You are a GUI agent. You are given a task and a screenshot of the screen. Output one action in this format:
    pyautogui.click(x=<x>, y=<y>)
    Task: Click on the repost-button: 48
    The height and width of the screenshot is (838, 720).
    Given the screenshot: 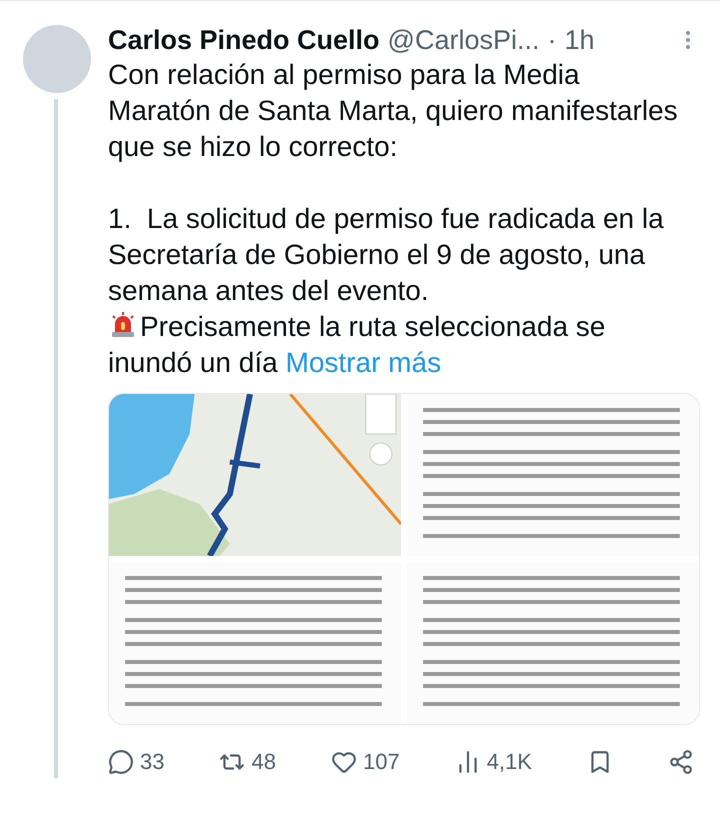 What is the action you would take?
    pyautogui.click(x=247, y=761)
    